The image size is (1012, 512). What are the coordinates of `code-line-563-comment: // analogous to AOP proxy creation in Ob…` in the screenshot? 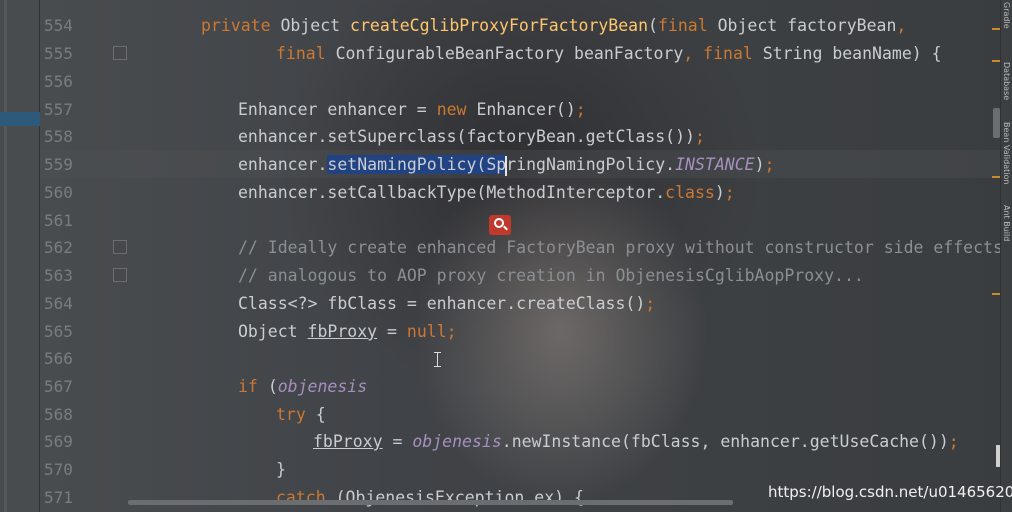 It's located at (551, 275).